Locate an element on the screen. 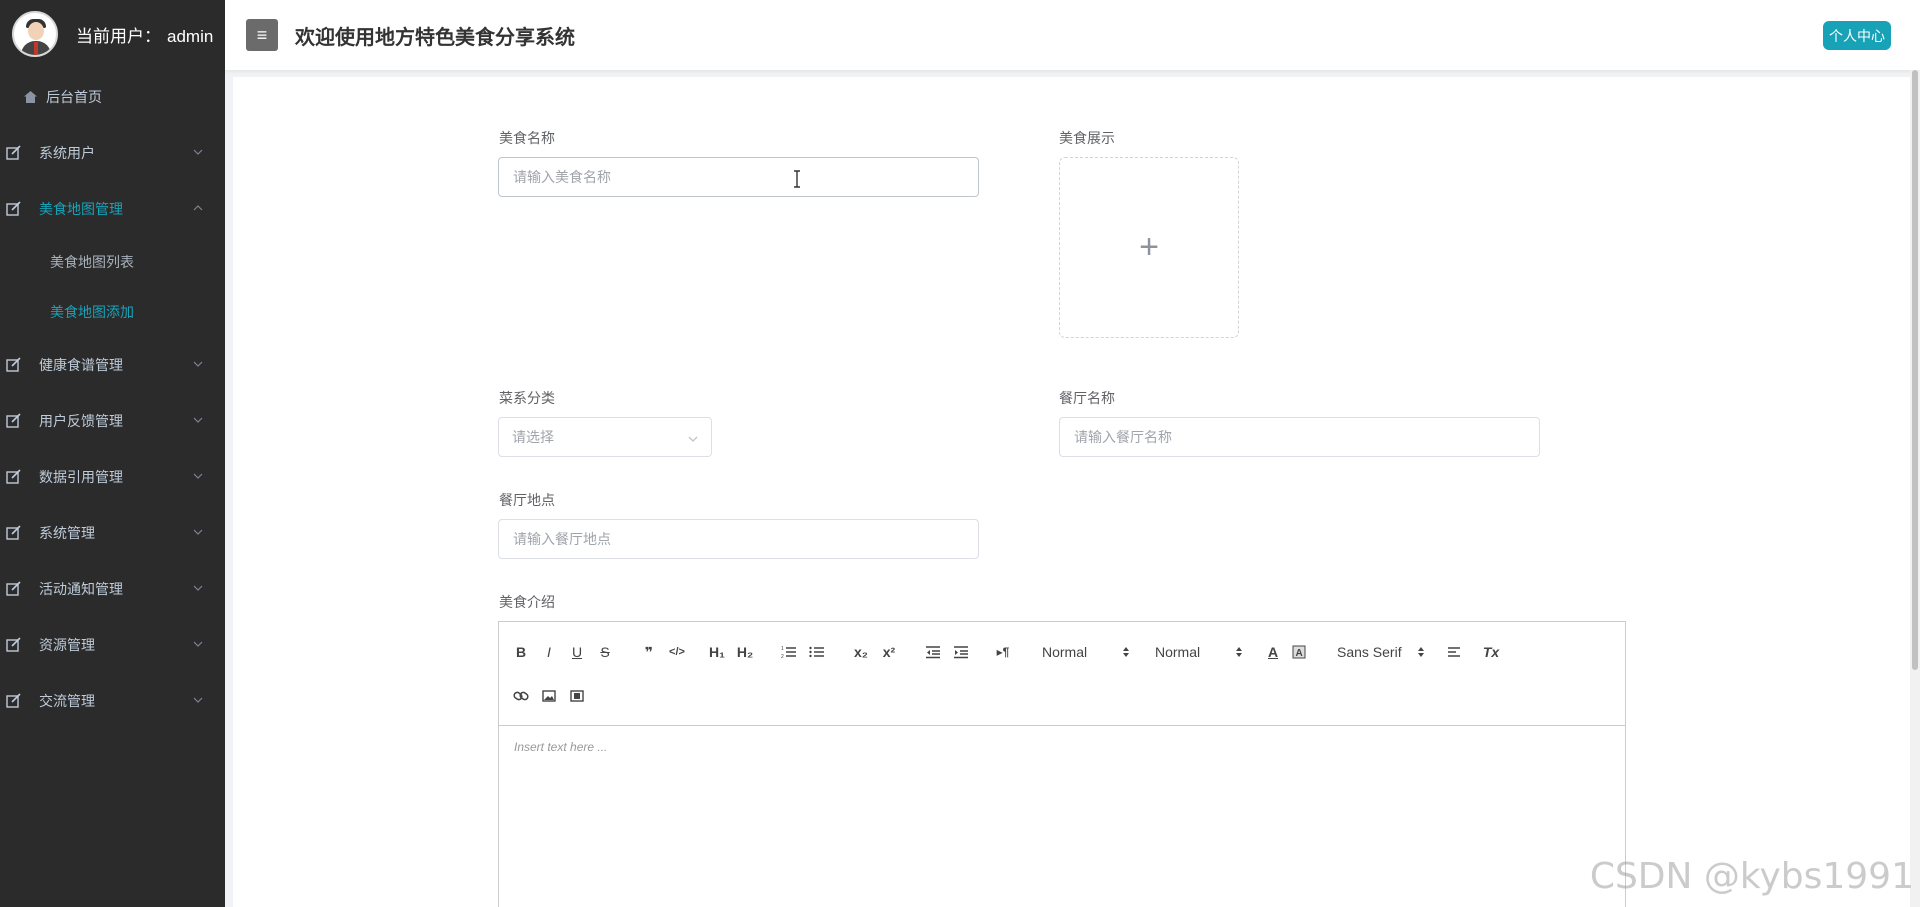  link-button is located at coordinates (521, 696).